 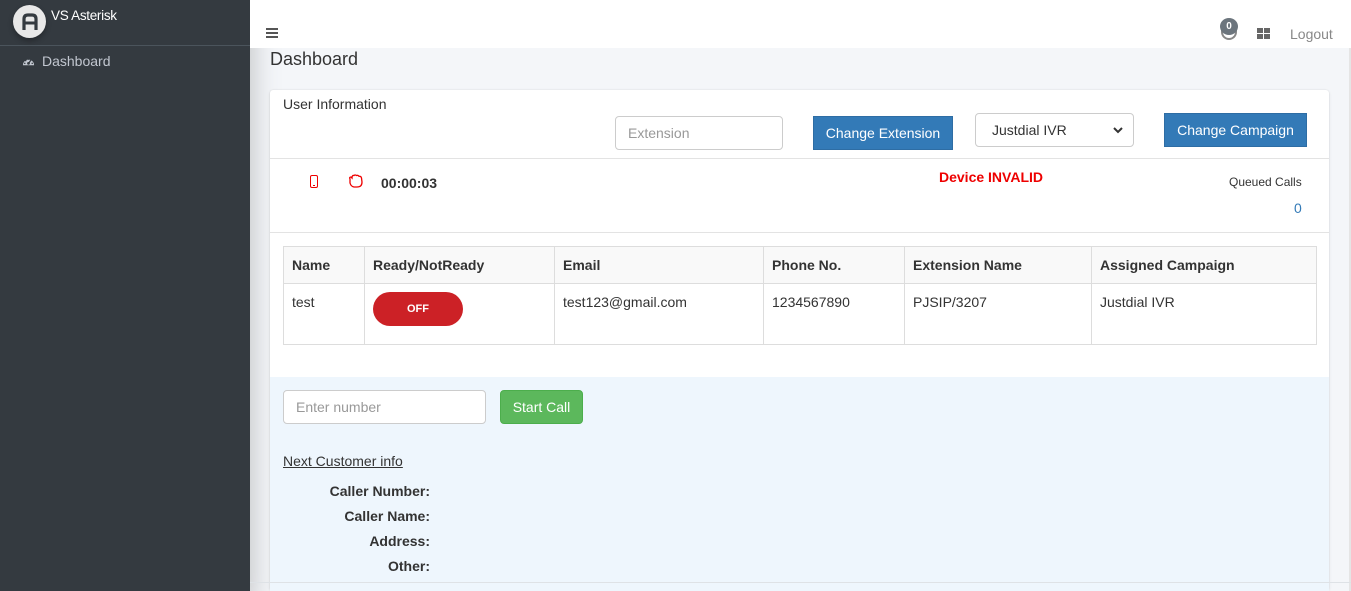 I want to click on cell-extension: PJSIP/3207, so click(x=998, y=314).